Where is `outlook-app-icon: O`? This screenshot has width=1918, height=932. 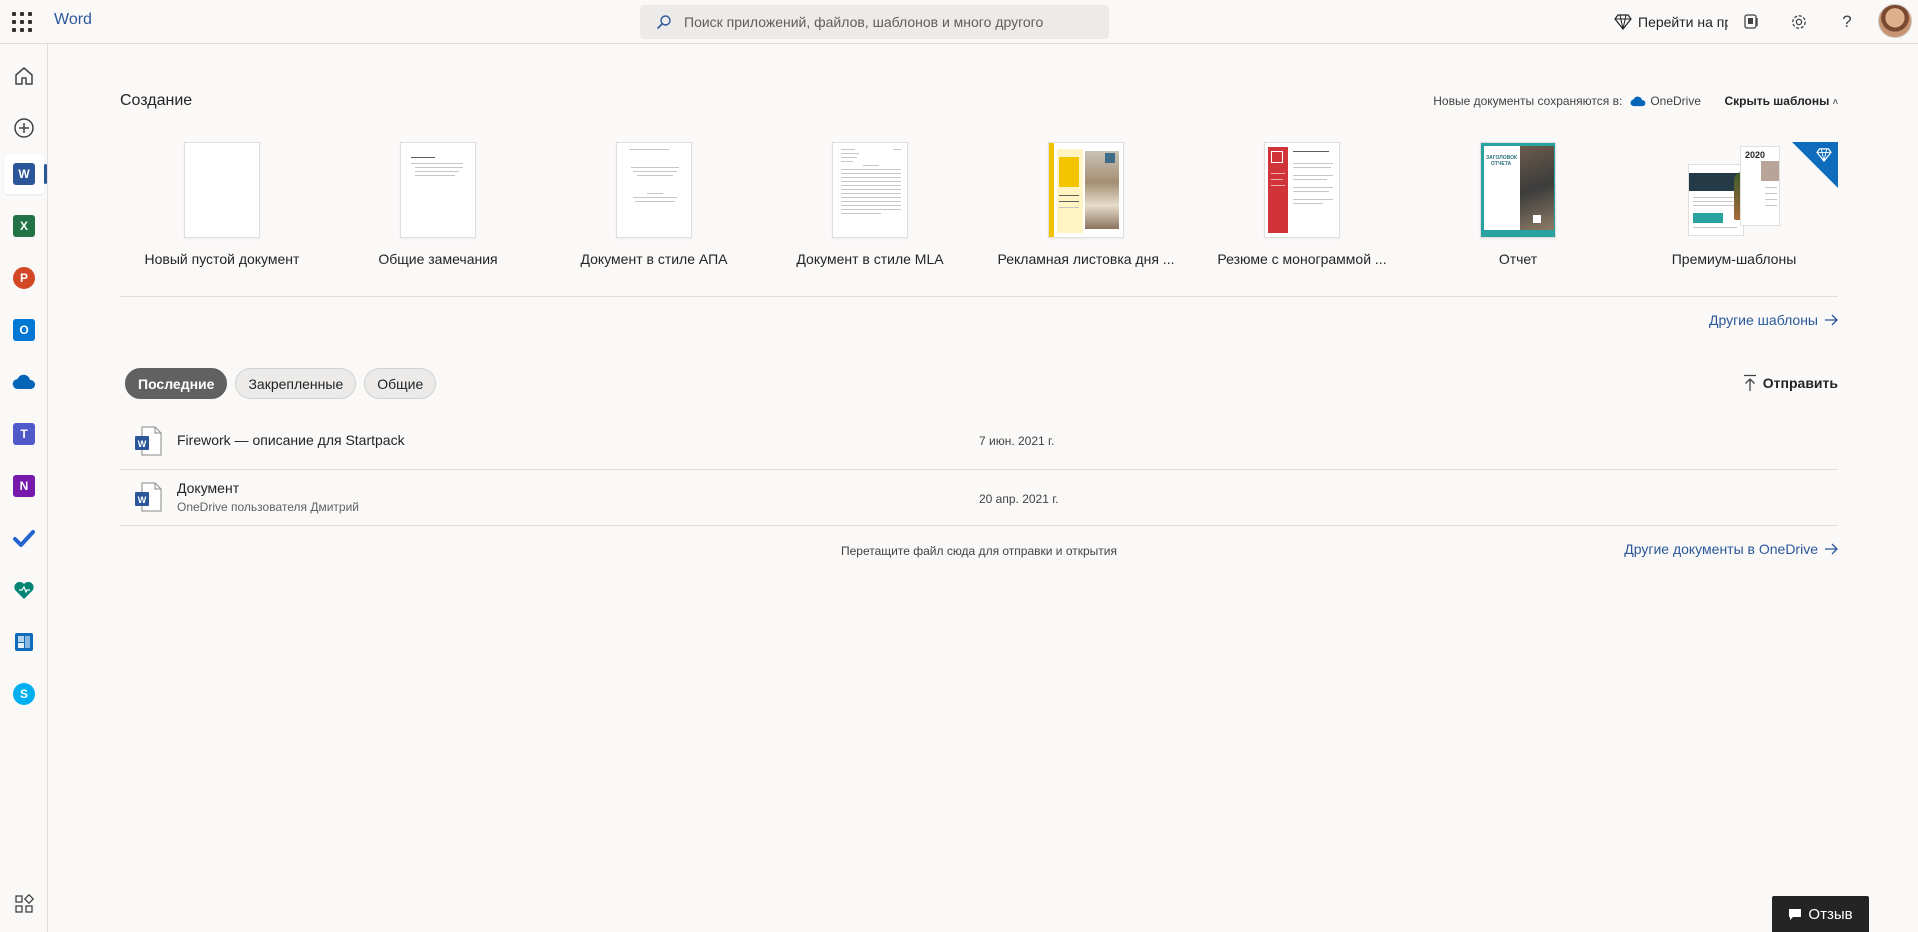 outlook-app-icon: O is located at coordinates (24, 330).